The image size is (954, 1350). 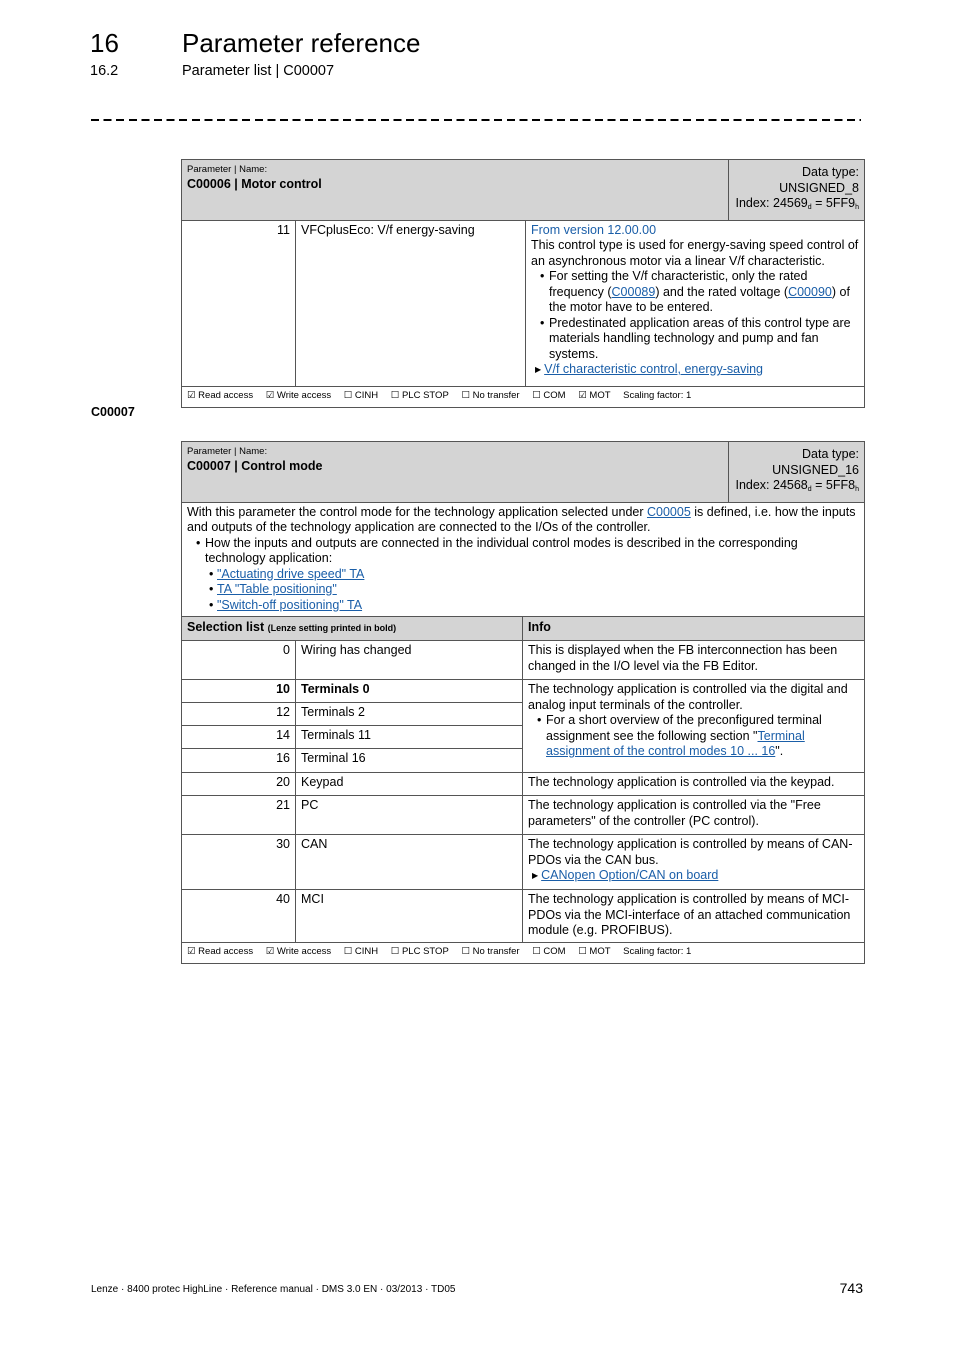 I want to click on selection-name: Terminal 16, so click(x=409, y=760).